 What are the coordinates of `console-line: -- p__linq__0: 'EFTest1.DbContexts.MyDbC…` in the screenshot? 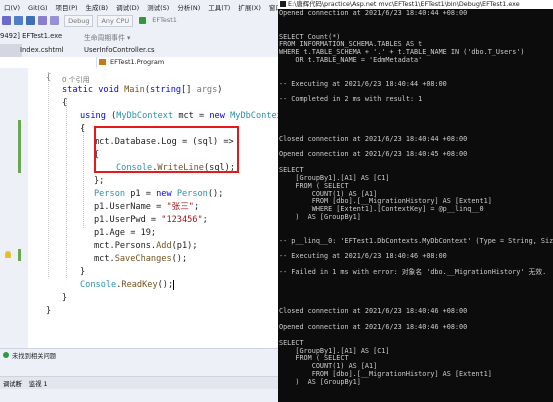 It's located at (416, 240).